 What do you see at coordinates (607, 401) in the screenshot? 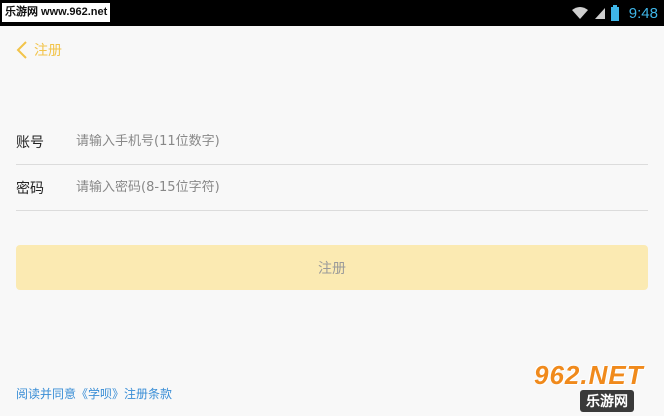
I see `watermark-subtext: 乐游网` at bounding box center [607, 401].